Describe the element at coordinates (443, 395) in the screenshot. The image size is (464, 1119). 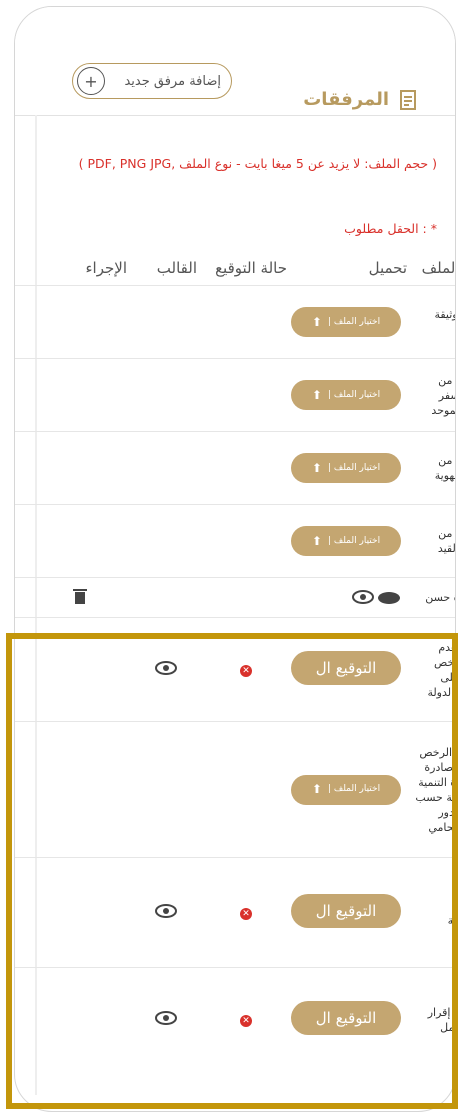
I see `file-name: صورة من جواز السفر الرقم الموحد` at that location.